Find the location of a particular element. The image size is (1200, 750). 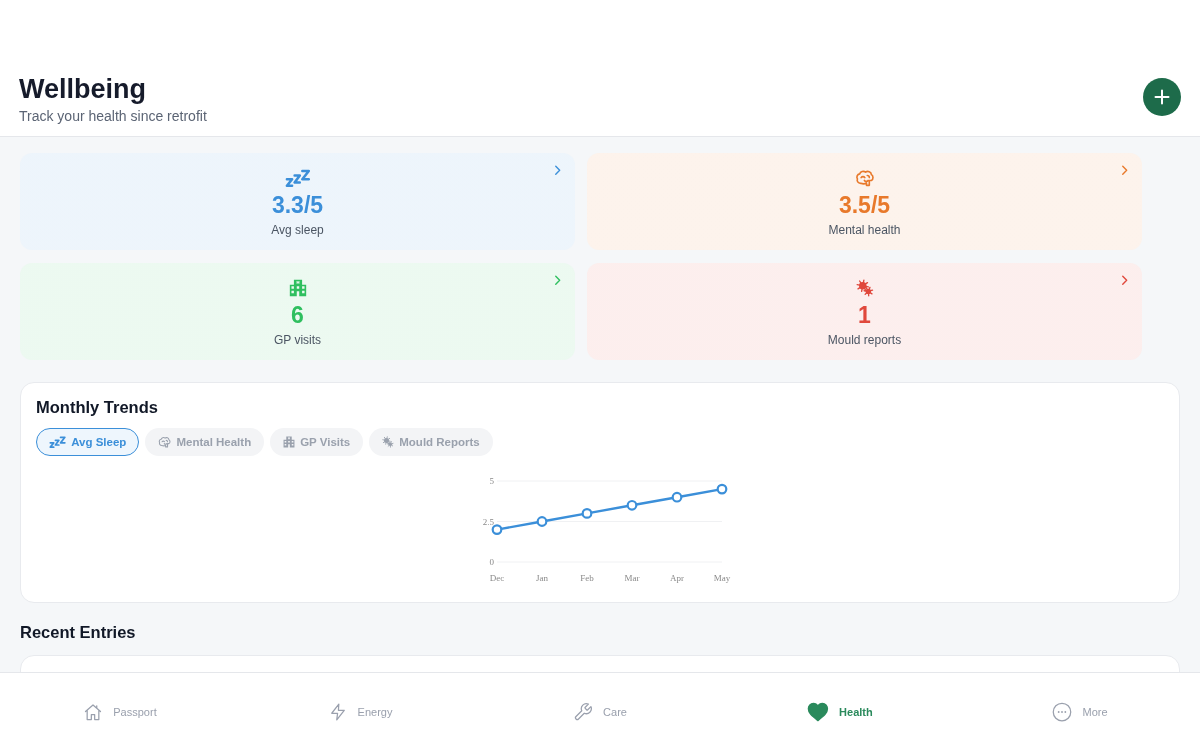

stat-label: Mental health is located at coordinates (864, 230).